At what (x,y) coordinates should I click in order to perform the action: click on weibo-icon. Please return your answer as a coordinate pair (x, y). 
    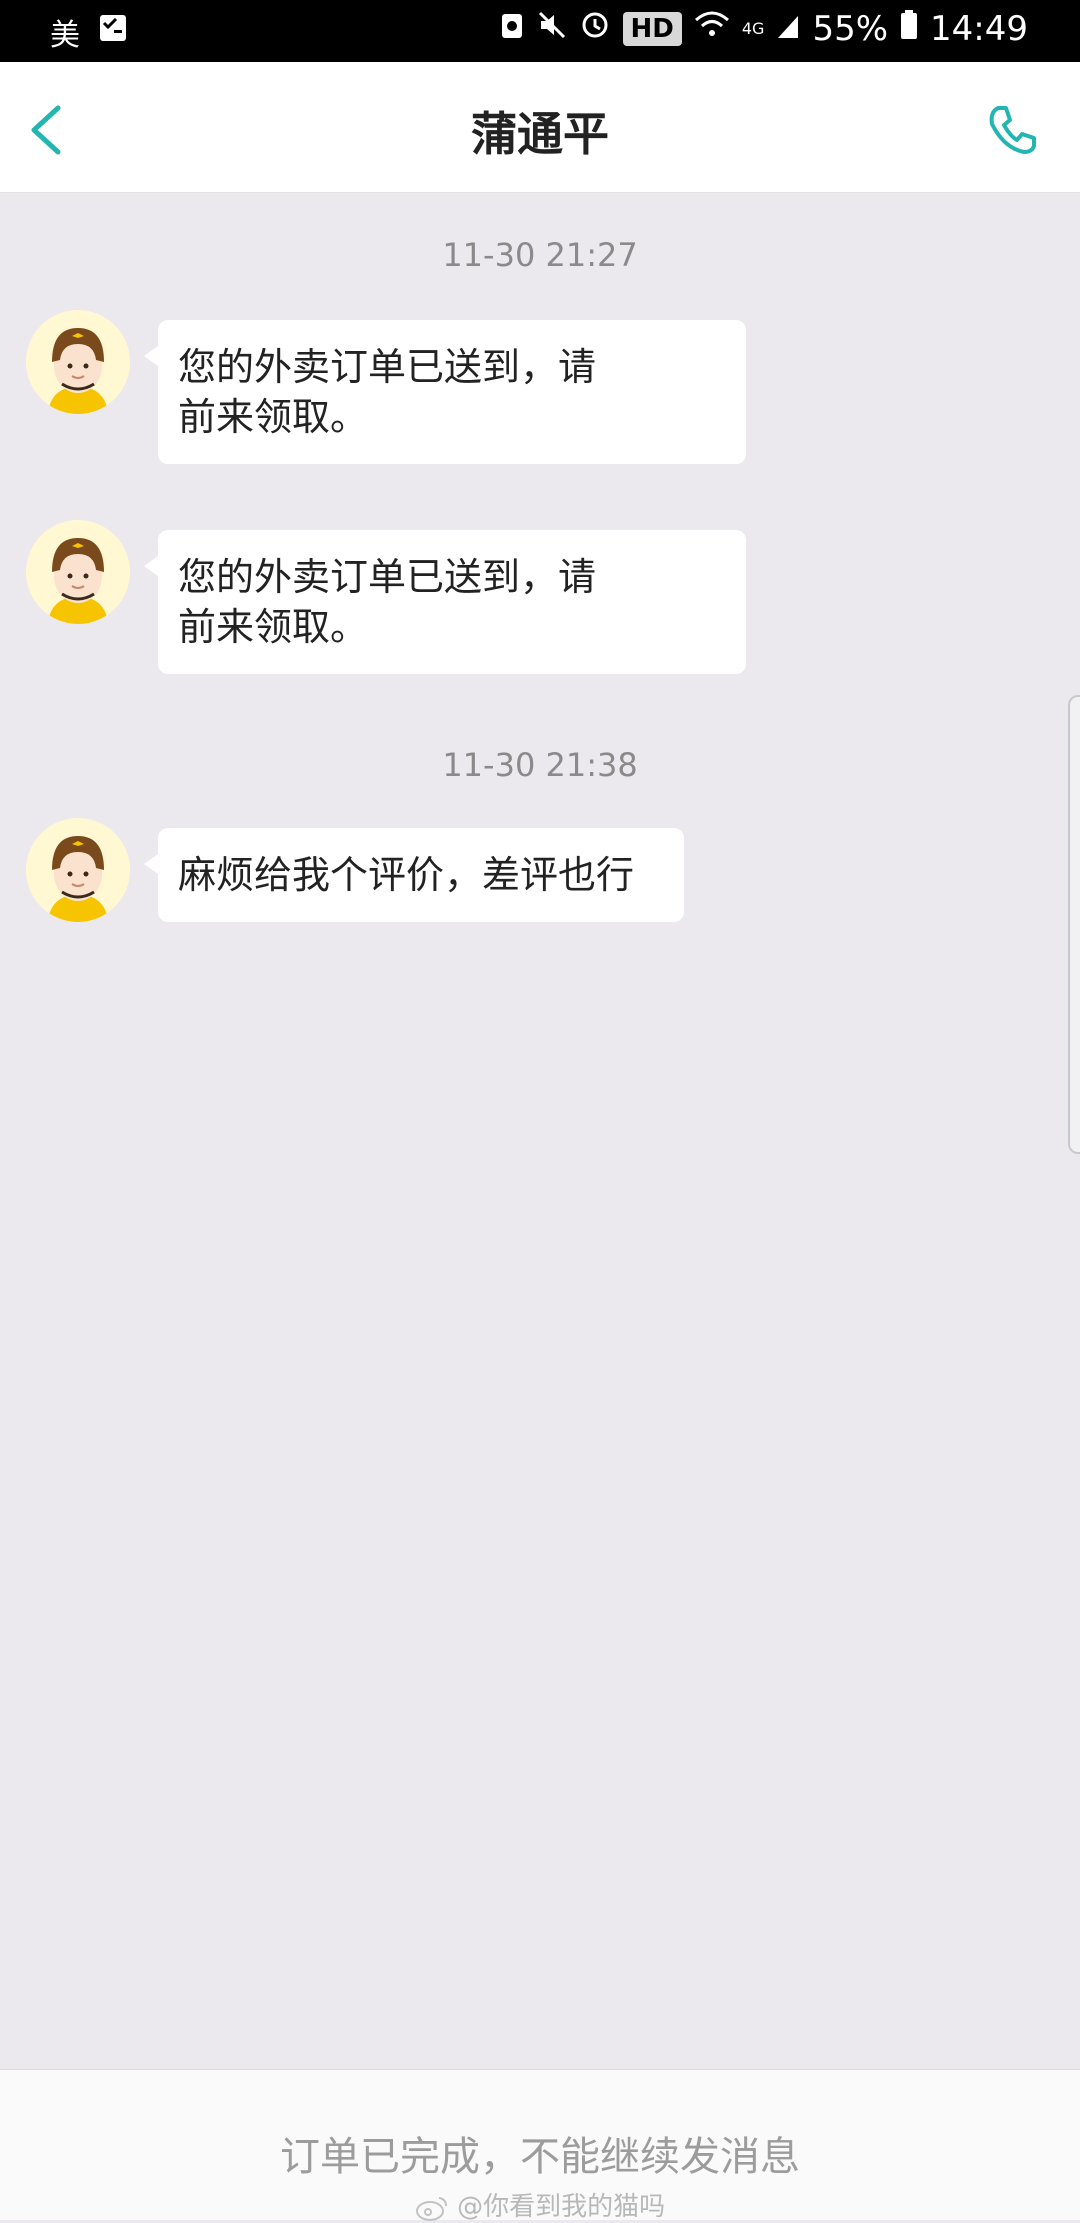
    Looking at the image, I should click on (436, 2207).